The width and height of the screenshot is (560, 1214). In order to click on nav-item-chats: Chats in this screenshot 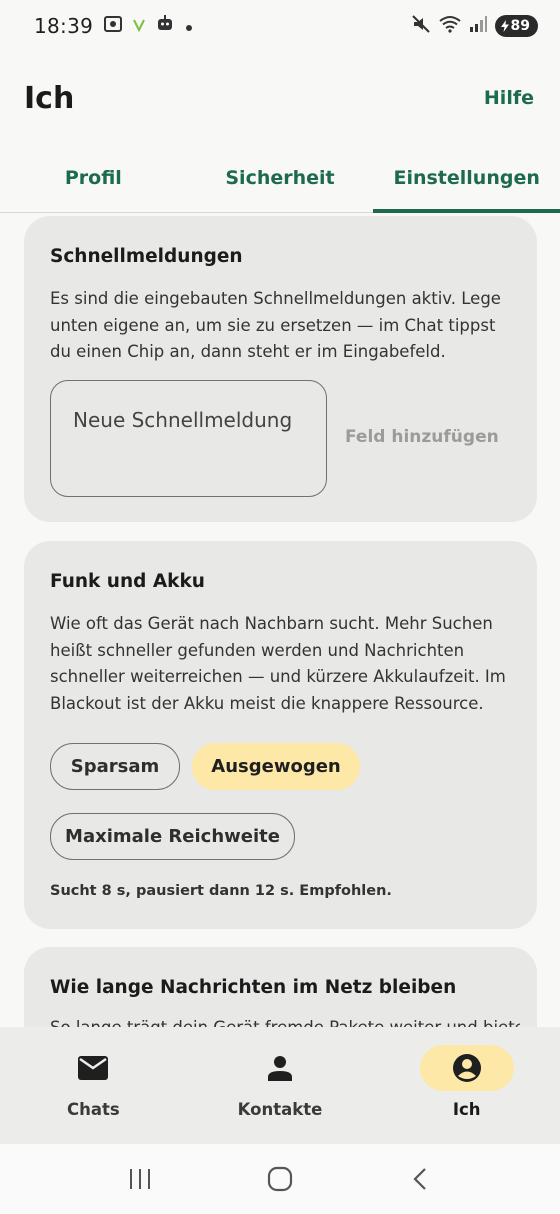, I will do `click(93, 1085)`.